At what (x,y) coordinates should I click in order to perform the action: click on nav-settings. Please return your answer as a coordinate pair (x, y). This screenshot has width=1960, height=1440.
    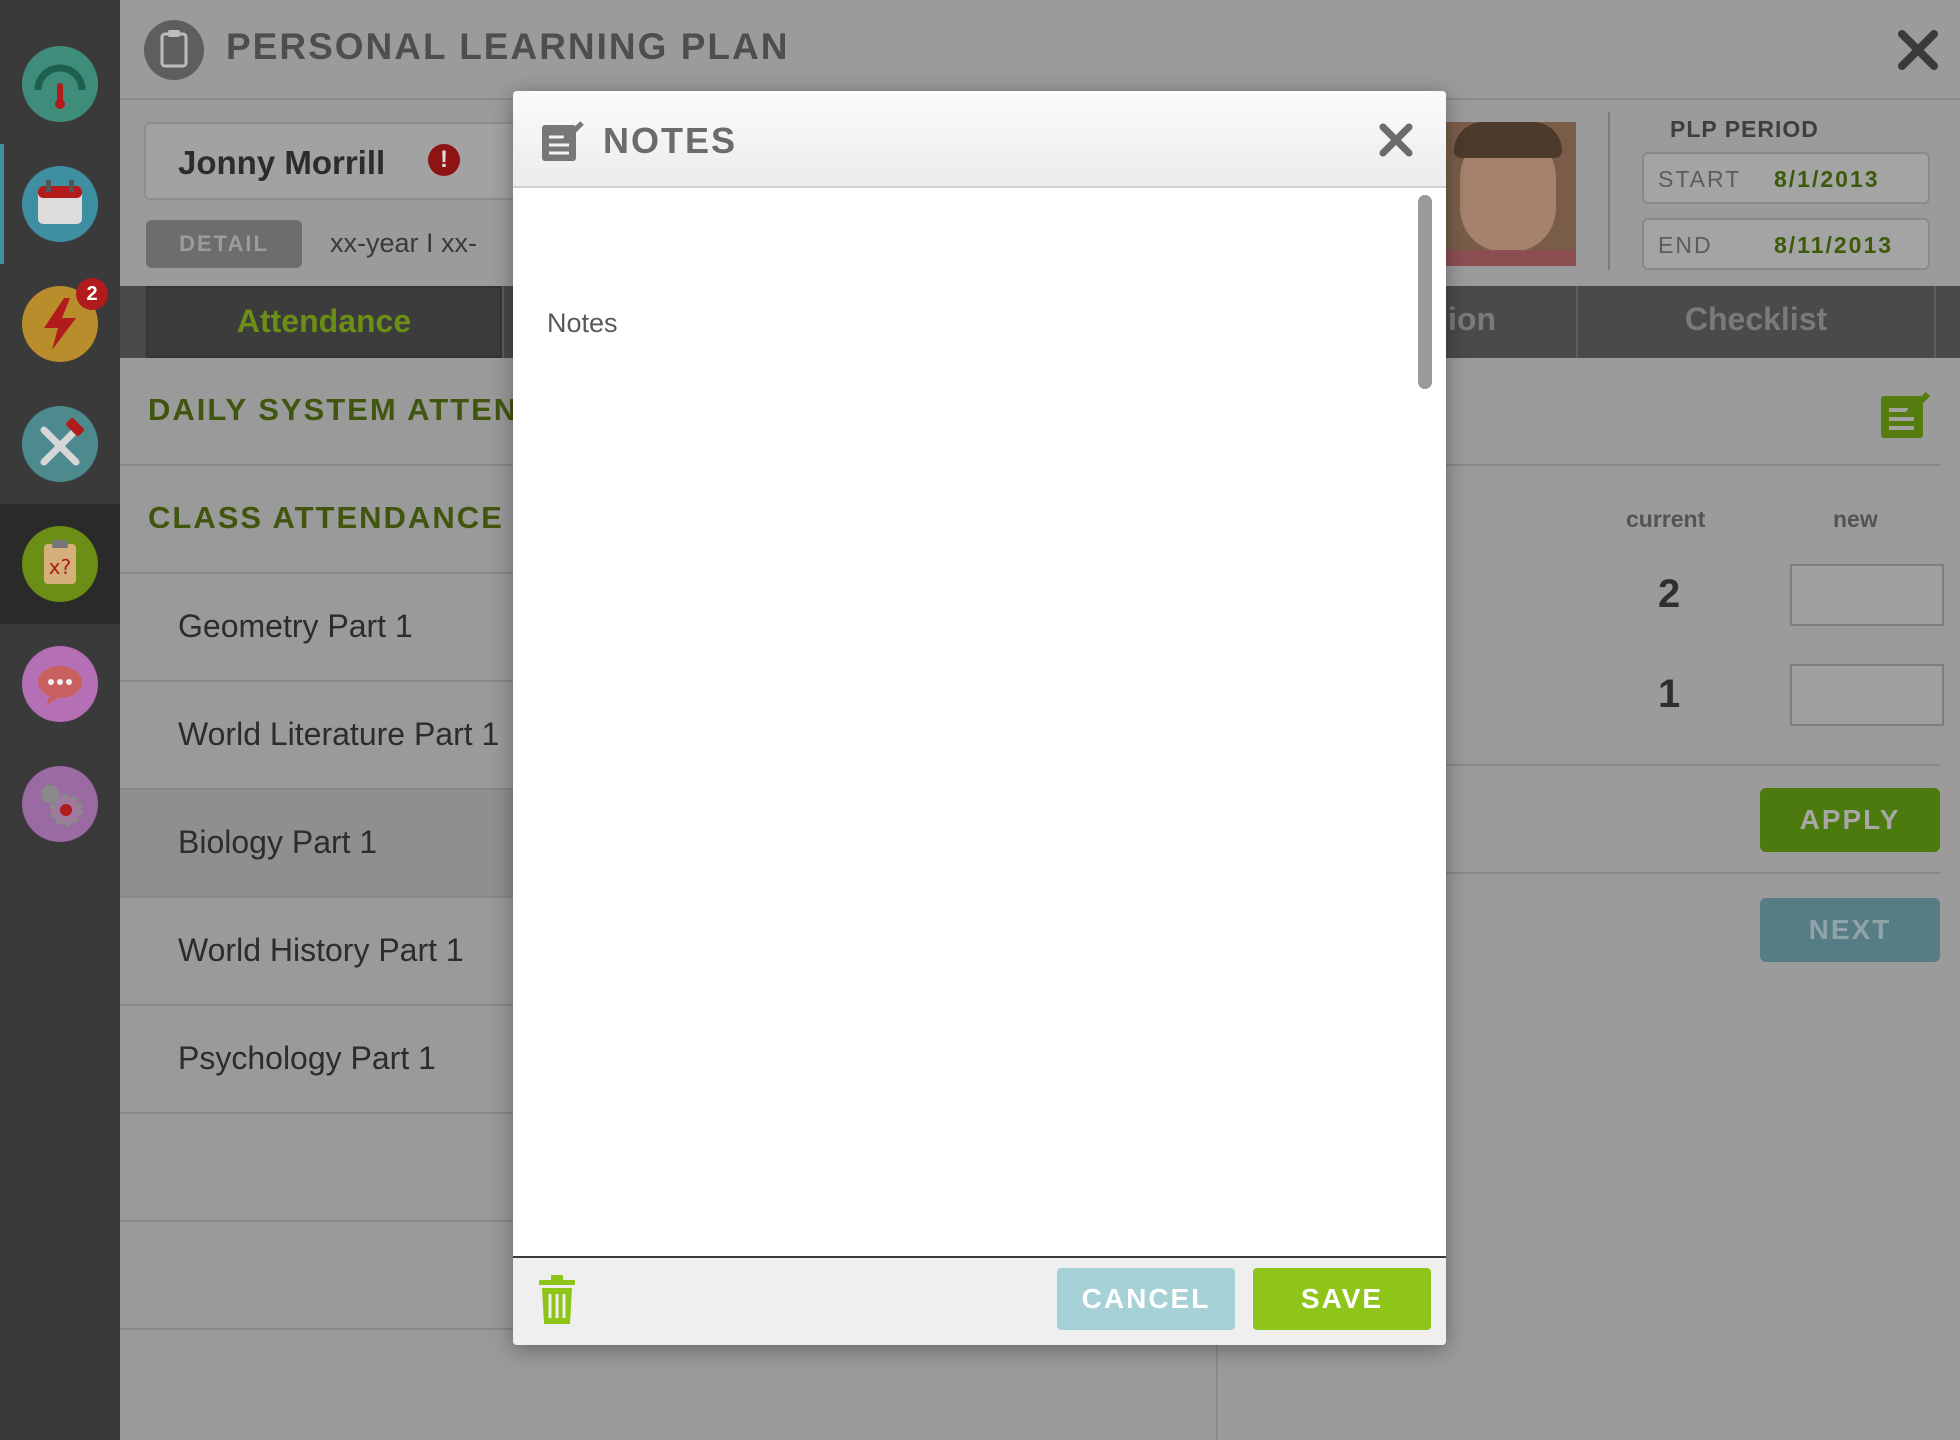
    Looking at the image, I should click on (60, 804).